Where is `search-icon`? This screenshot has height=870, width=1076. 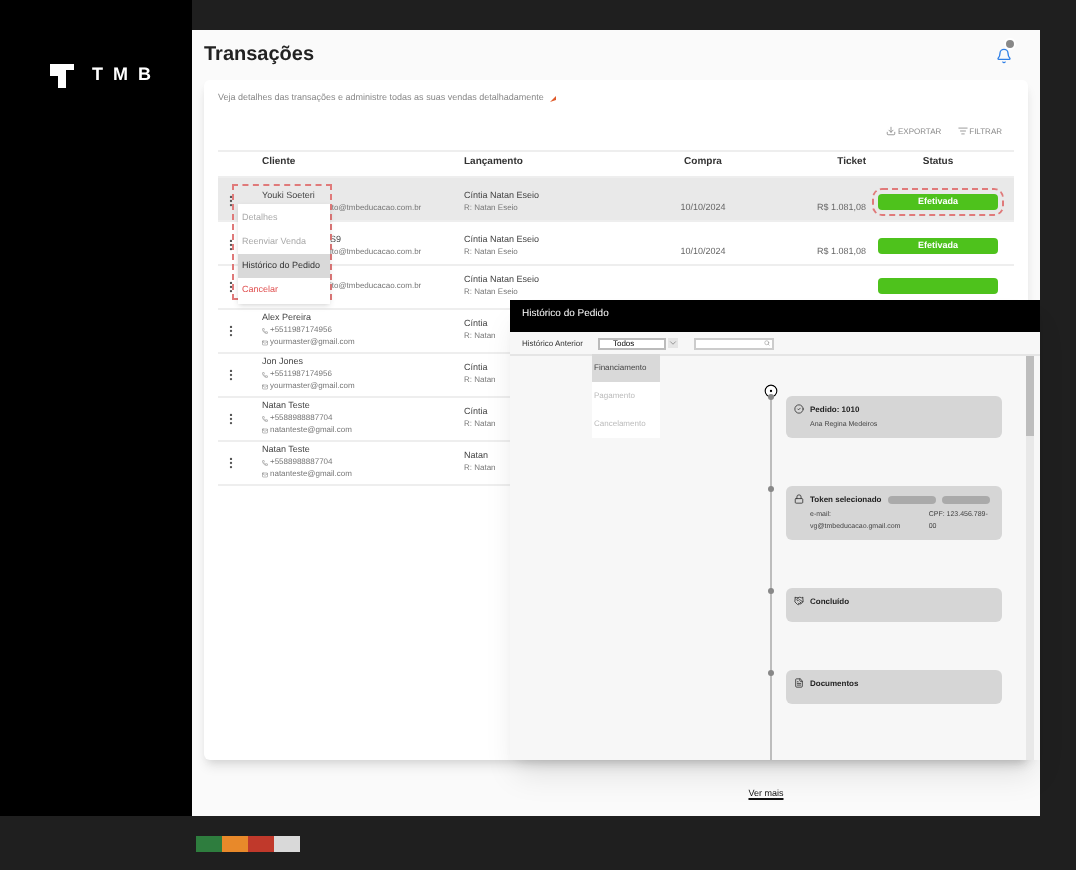
search-icon is located at coordinates (767, 343).